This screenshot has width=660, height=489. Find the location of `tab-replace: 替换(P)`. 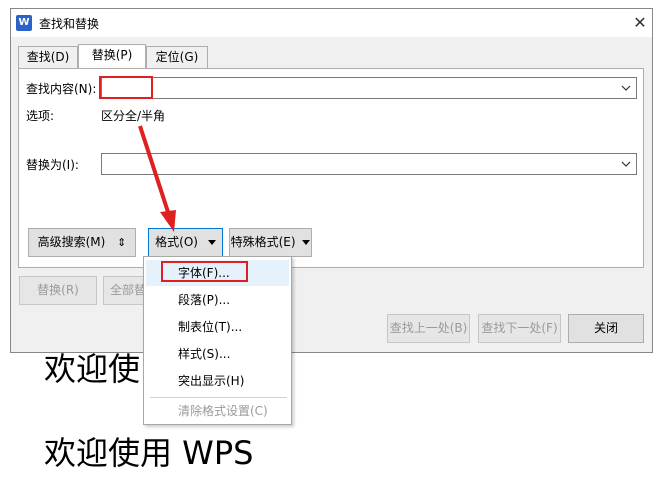

tab-replace: 替换(P) is located at coordinates (112, 56).